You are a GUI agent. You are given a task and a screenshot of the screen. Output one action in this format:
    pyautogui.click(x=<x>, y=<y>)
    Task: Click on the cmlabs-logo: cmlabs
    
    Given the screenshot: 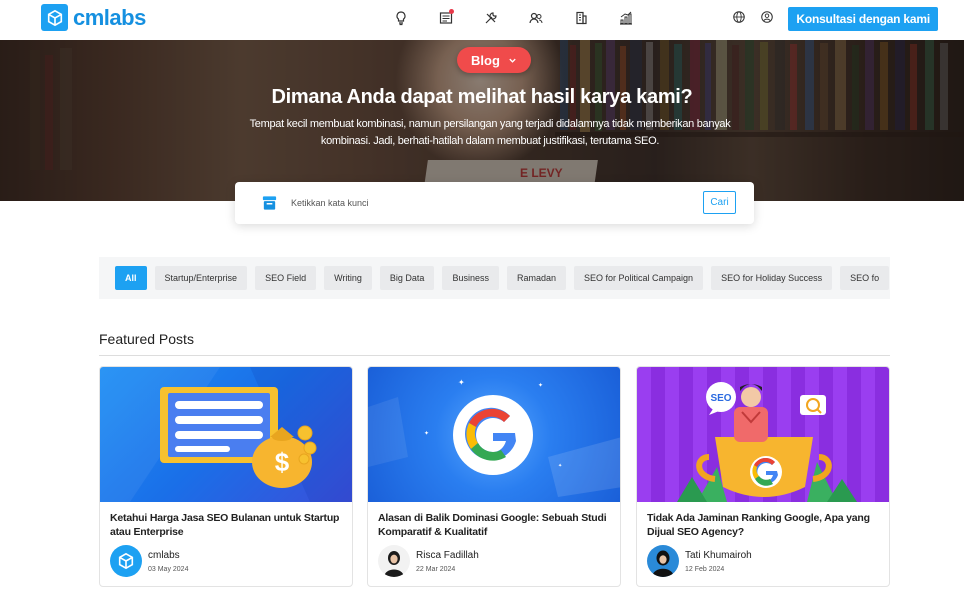 What is the action you would take?
    pyautogui.click(x=93, y=17)
    